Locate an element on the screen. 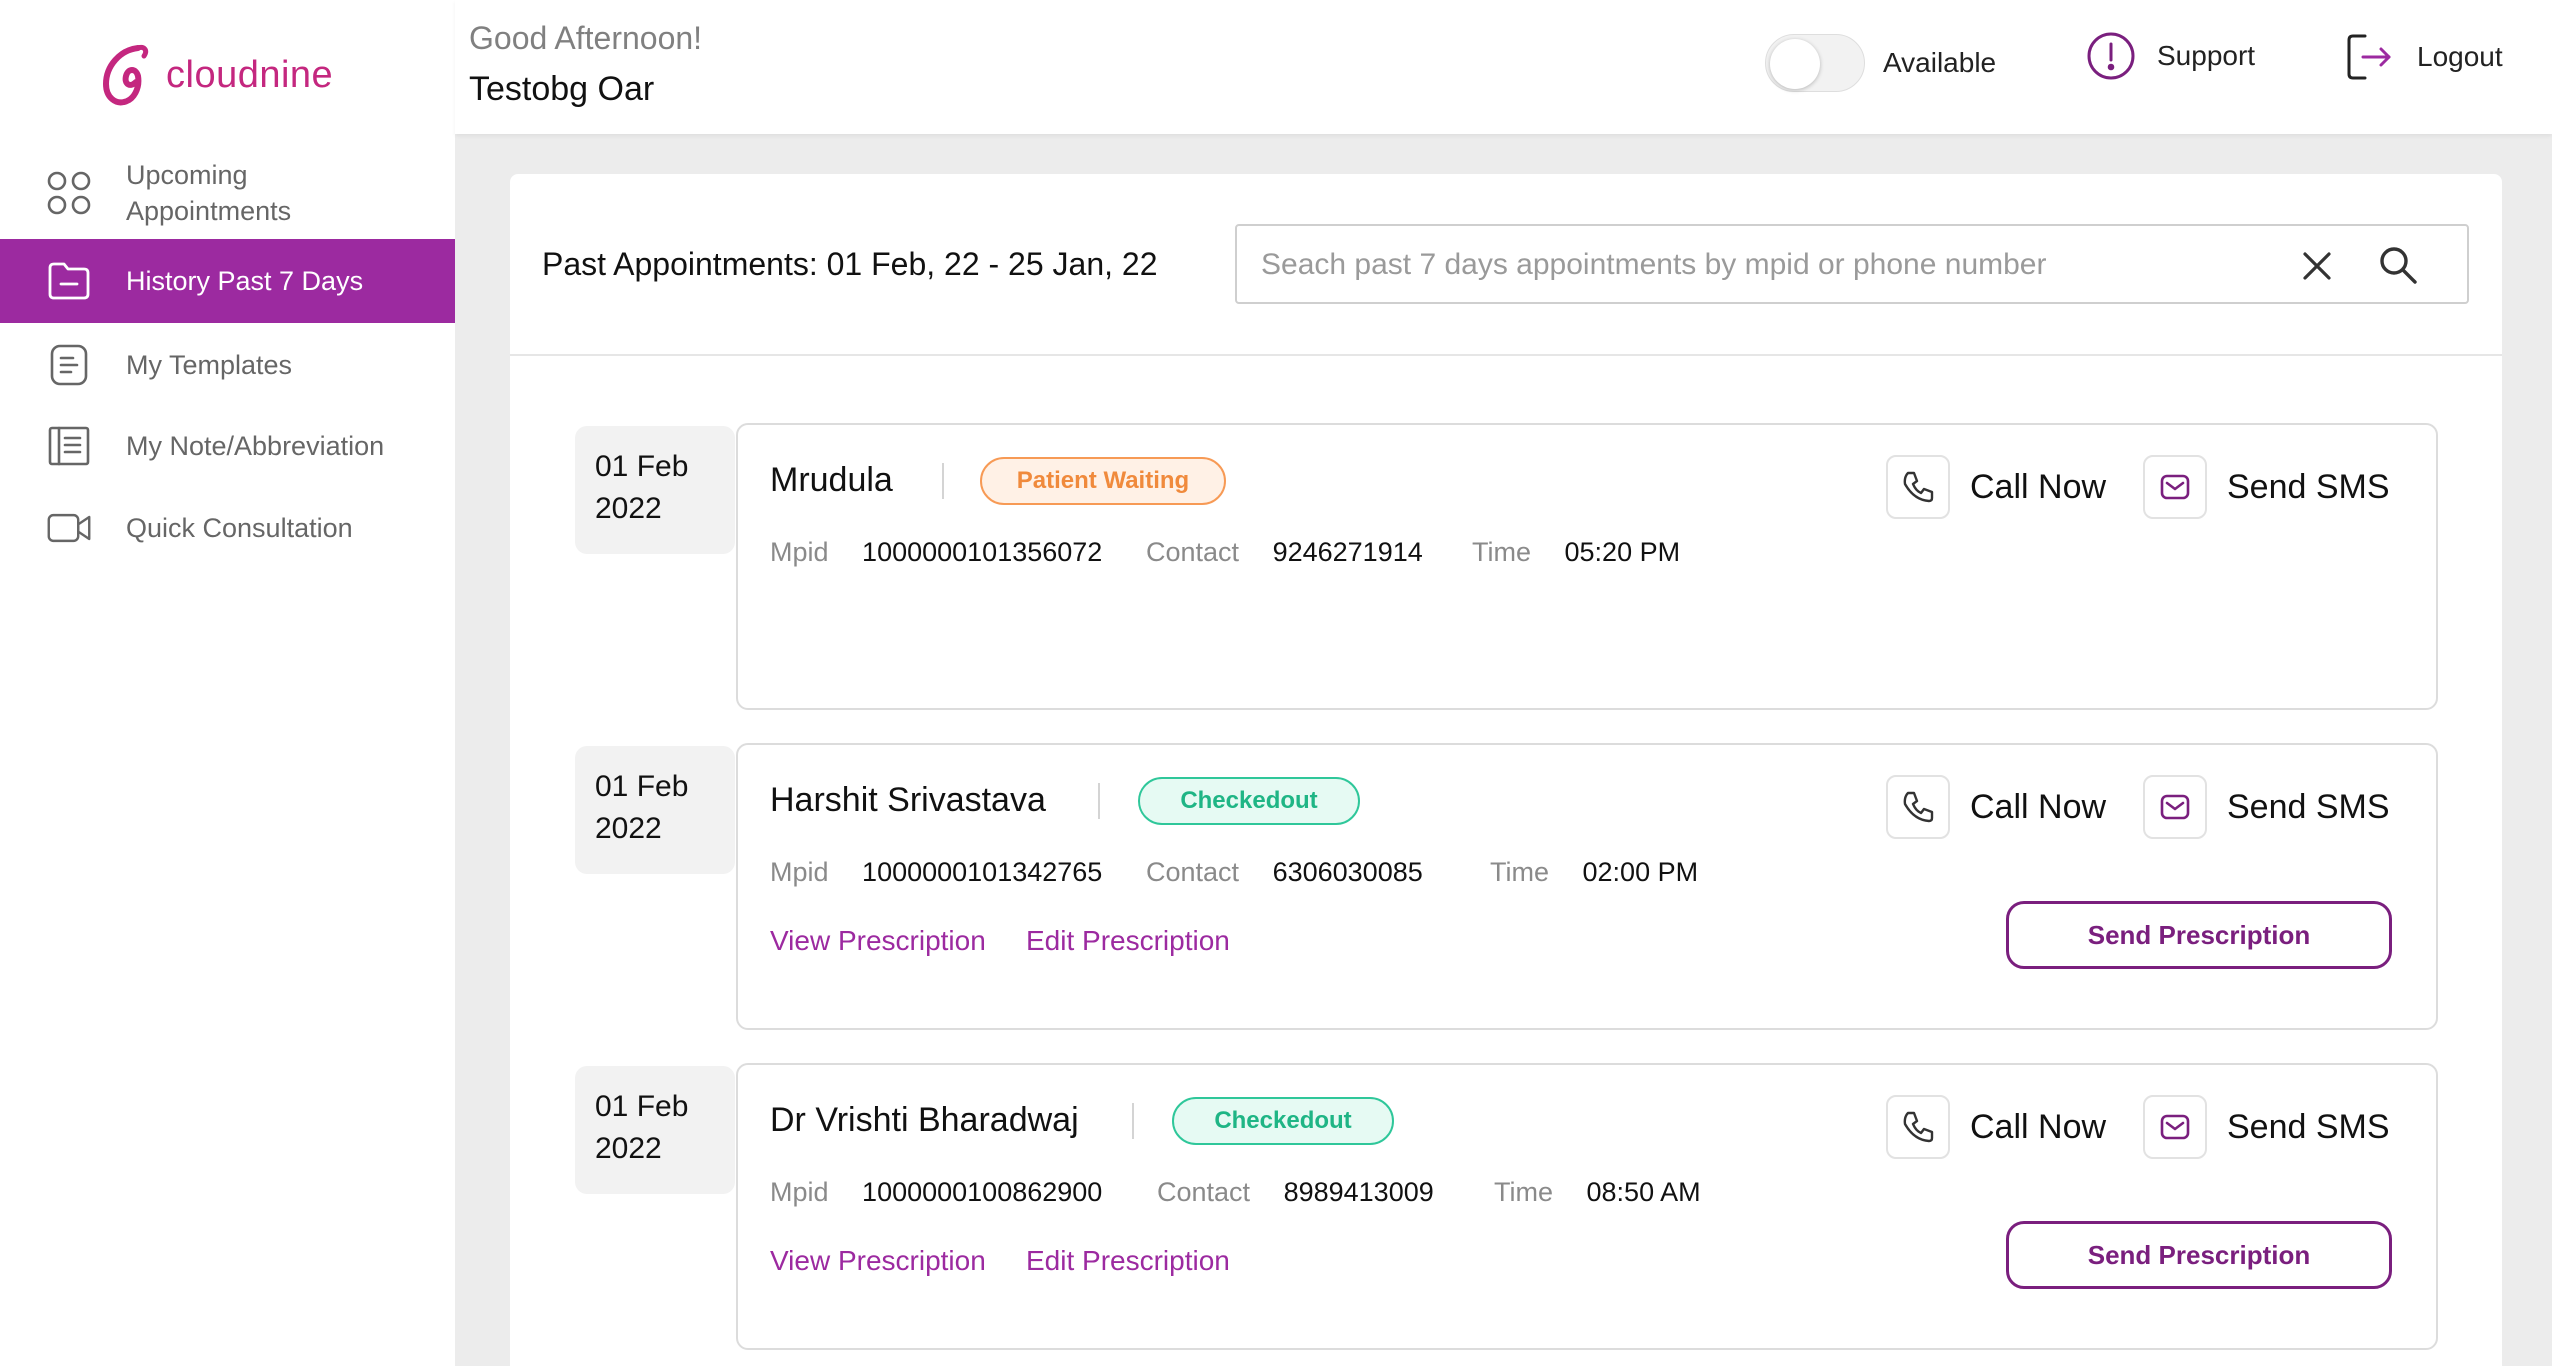 Image resolution: width=2552 pixels, height=1366 pixels. sidebar-item-upcoming-appointments: Upcoming Appointments is located at coordinates (227, 193).